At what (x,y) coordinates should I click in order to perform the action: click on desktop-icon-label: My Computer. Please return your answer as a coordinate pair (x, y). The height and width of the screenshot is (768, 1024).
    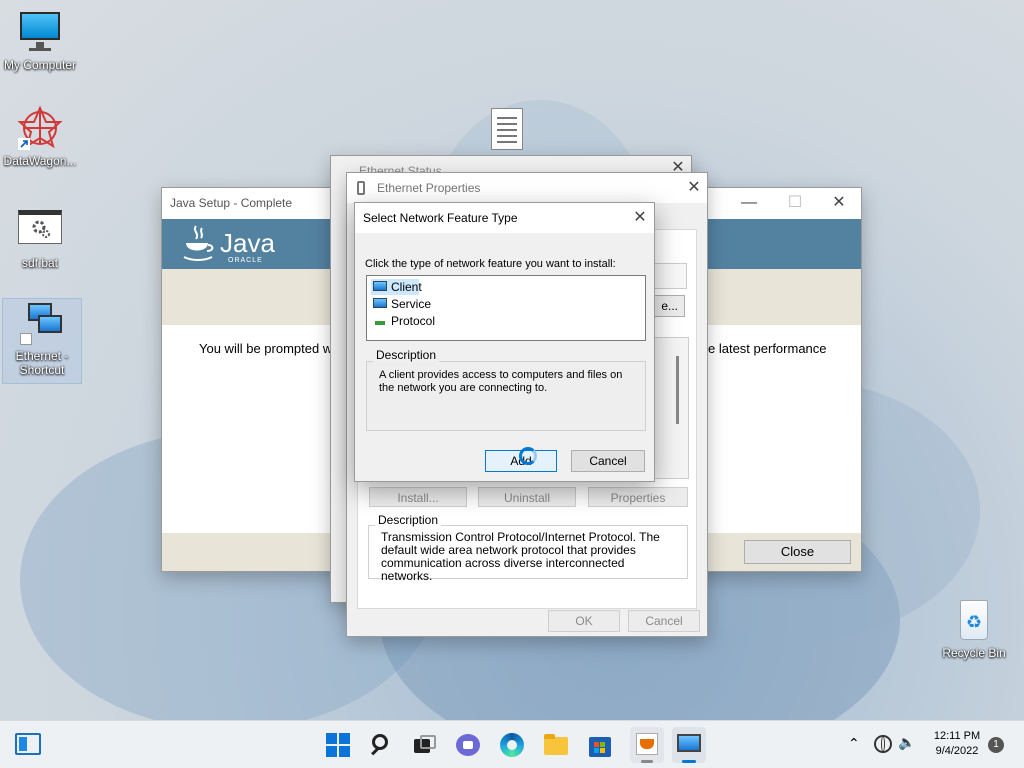
    Looking at the image, I should click on (40, 65).